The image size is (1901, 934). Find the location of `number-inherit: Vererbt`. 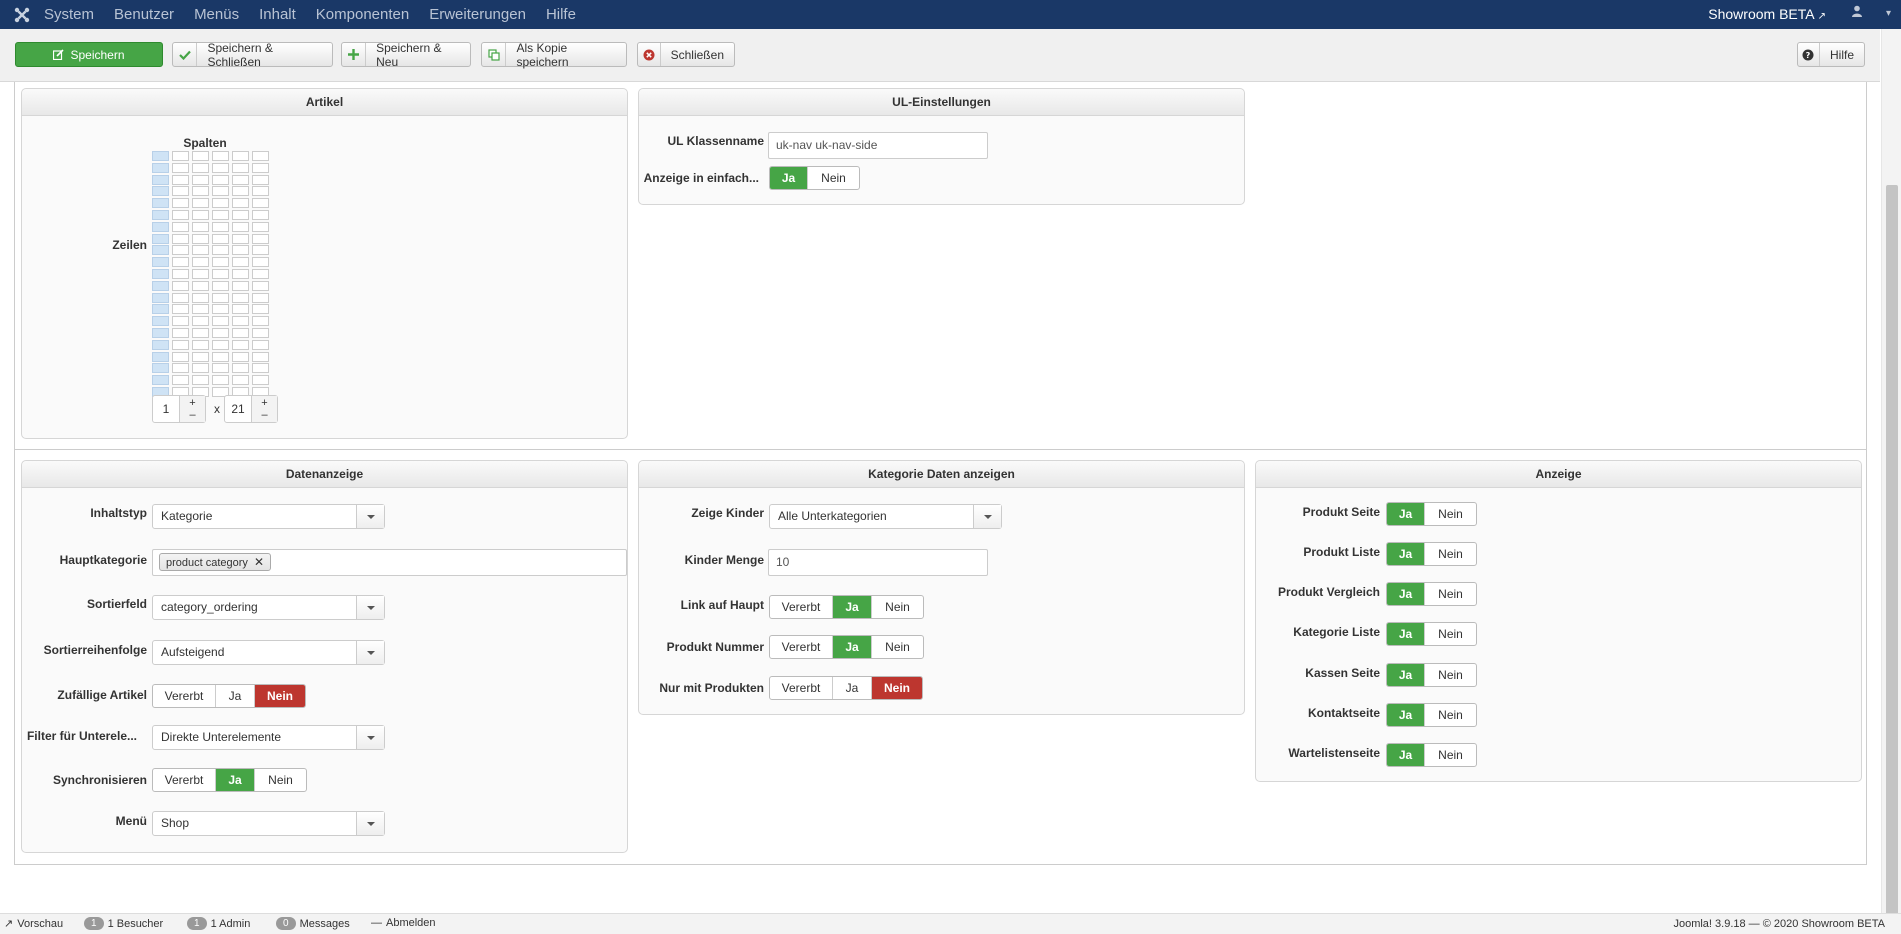

number-inherit: Vererbt is located at coordinates (801, 647).